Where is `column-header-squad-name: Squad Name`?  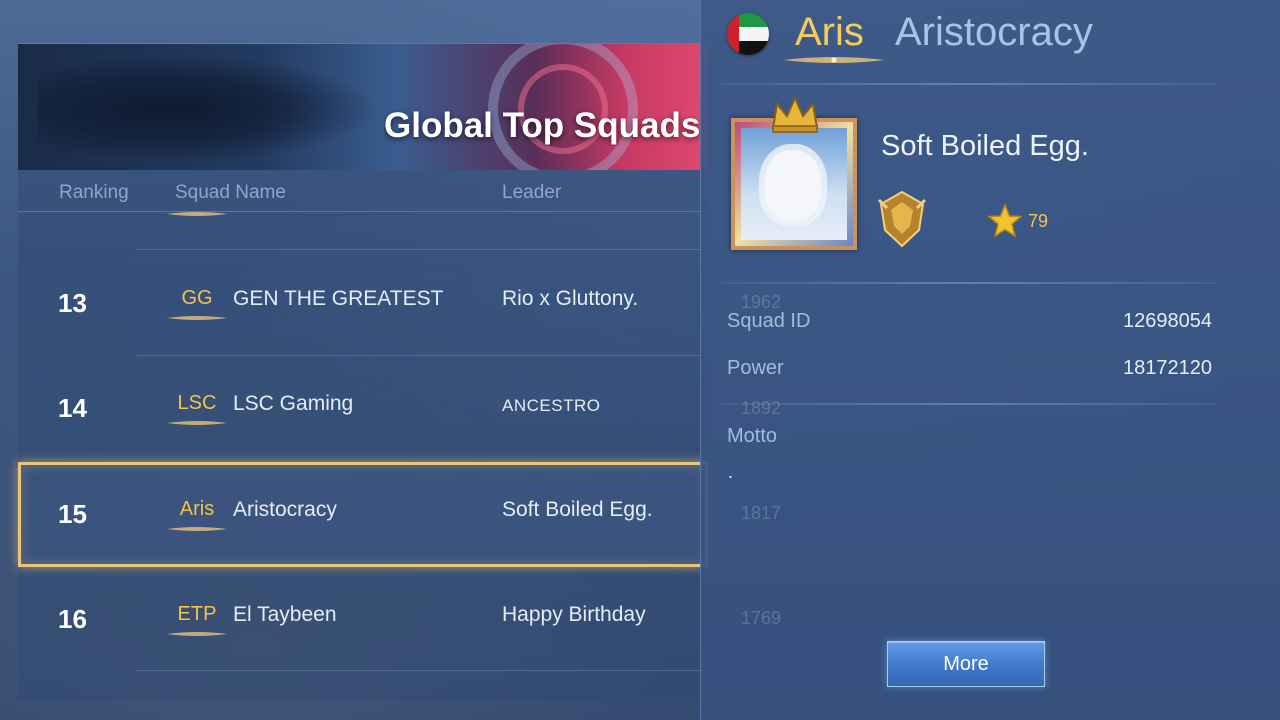 column-header-squad-name: Squad Name is located at coordinates (230, 192).